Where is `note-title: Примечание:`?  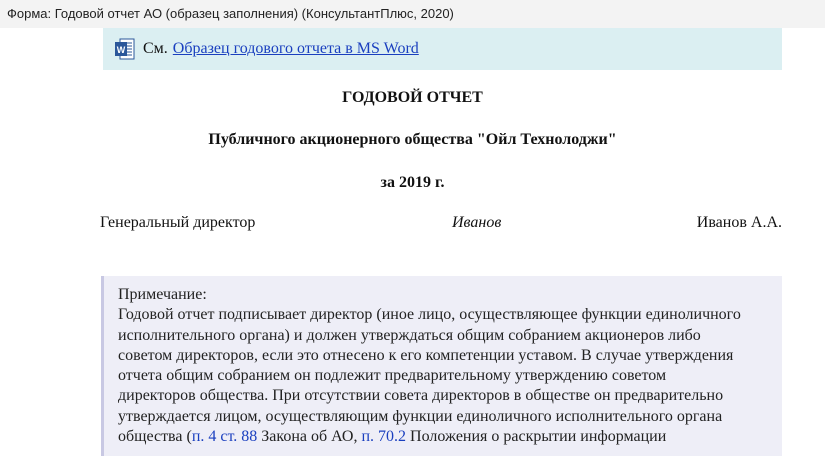
note-title: Примечание: is located at coordinates (162, 294).